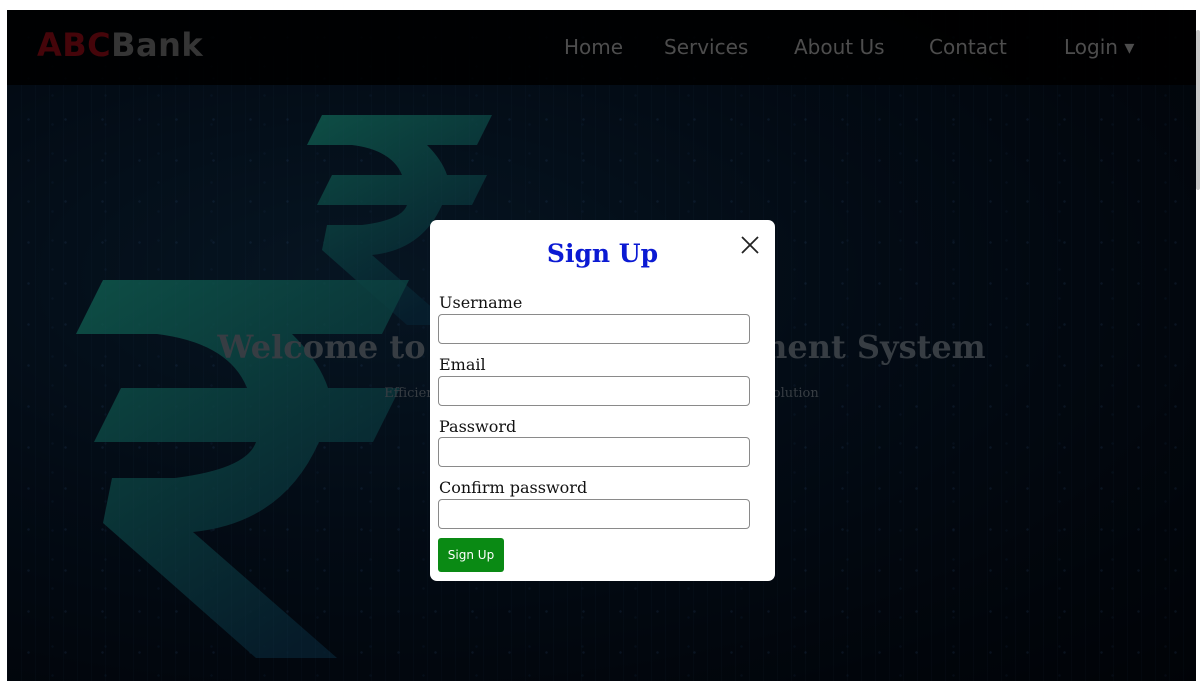 Image resolution: width=1203 pixels, height=681 pixels. I want to click on confirm-password-label: Confirm password, so click(513, 487).